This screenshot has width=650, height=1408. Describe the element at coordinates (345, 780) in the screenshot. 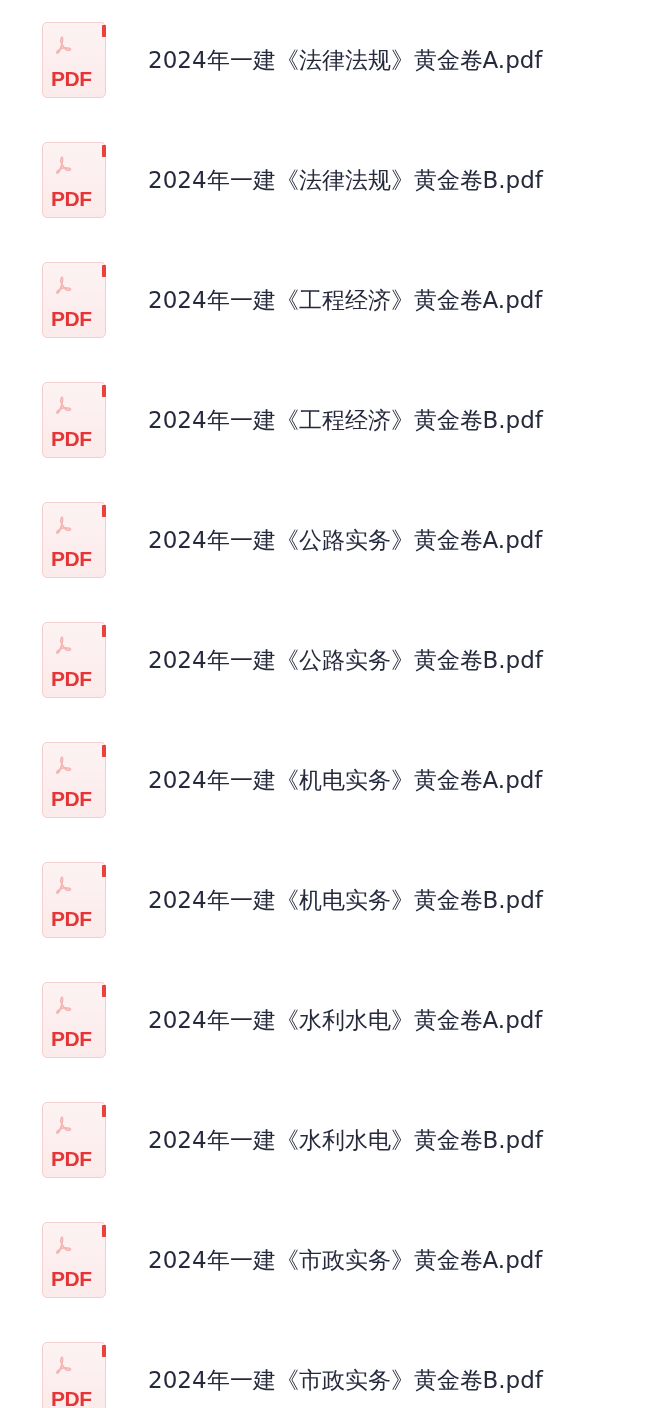

I see `file-name: 2024年一建《机电实务》黄金卷A.pdf` at that location.